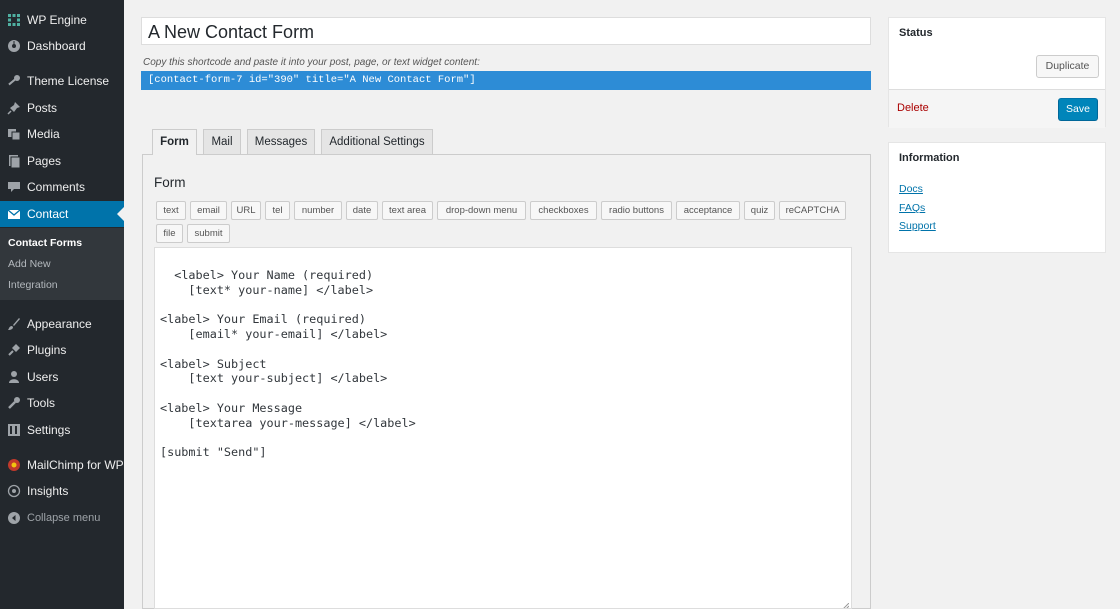 This screenshot has height=609, width=1120. I want to click on tag-button-url: URL, so click(246, 210).